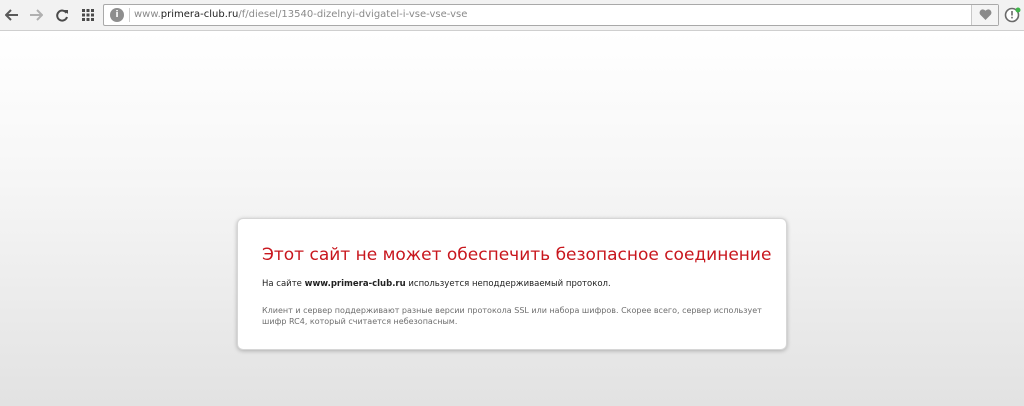 Image resolution: width=1024 pixels, height=406 pixels. I want to click on back-arrow-icon, so click(12, 15).